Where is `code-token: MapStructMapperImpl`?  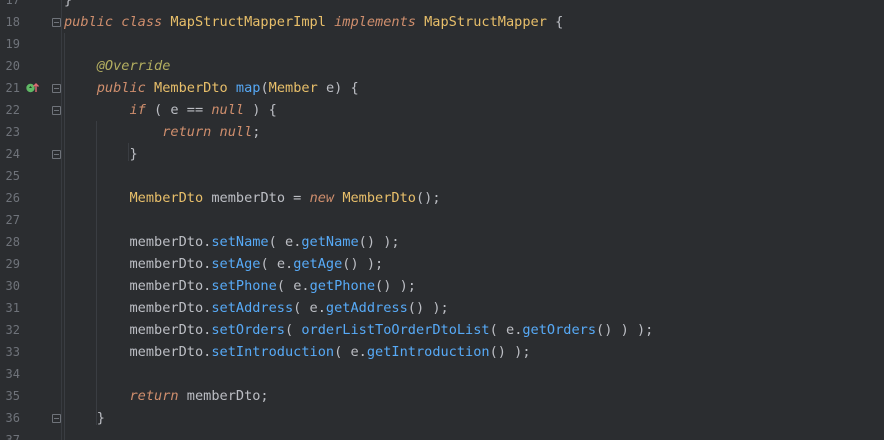 code-token: MapStructMapperImpl is located at coordinates (248, 22).